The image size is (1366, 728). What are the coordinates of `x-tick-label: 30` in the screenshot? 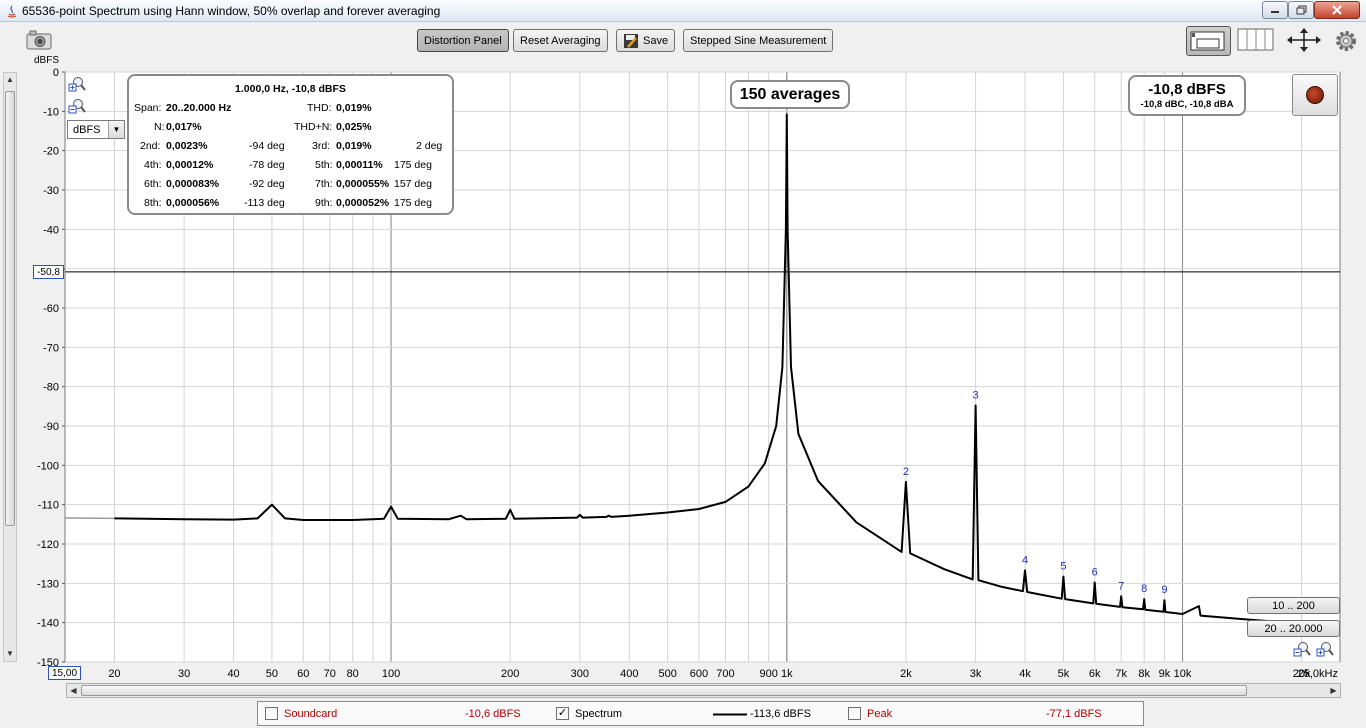 It's located at (184, 674).